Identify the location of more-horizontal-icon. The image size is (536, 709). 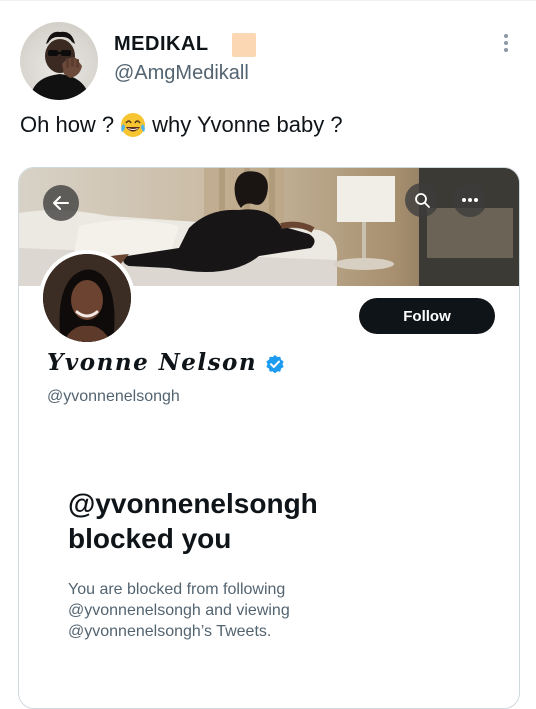
(470, 200).